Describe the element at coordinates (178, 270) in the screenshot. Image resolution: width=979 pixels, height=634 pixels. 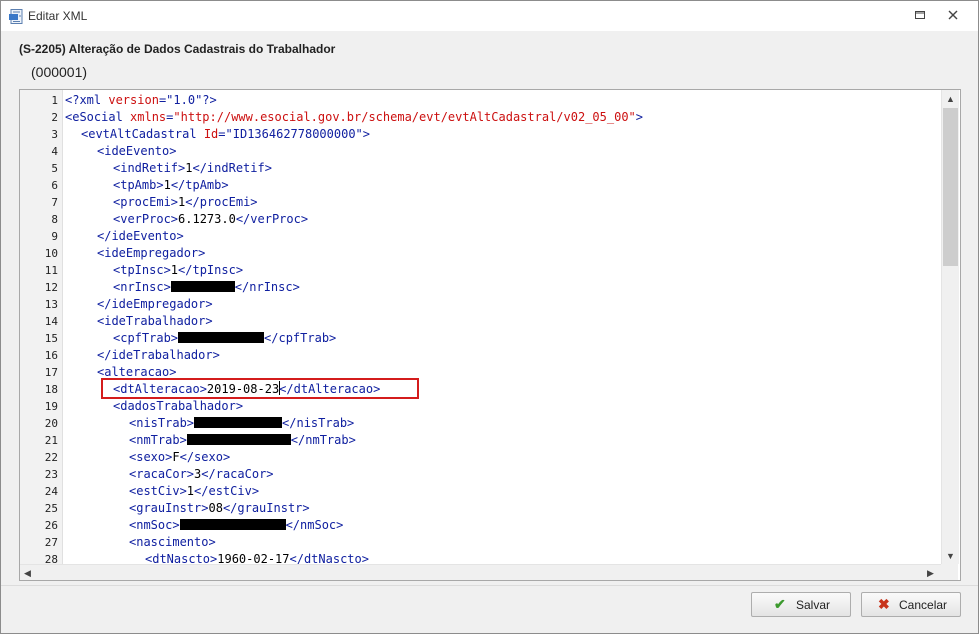
I see `code-line: <tpInsc>1</tpInsc>` at that location.